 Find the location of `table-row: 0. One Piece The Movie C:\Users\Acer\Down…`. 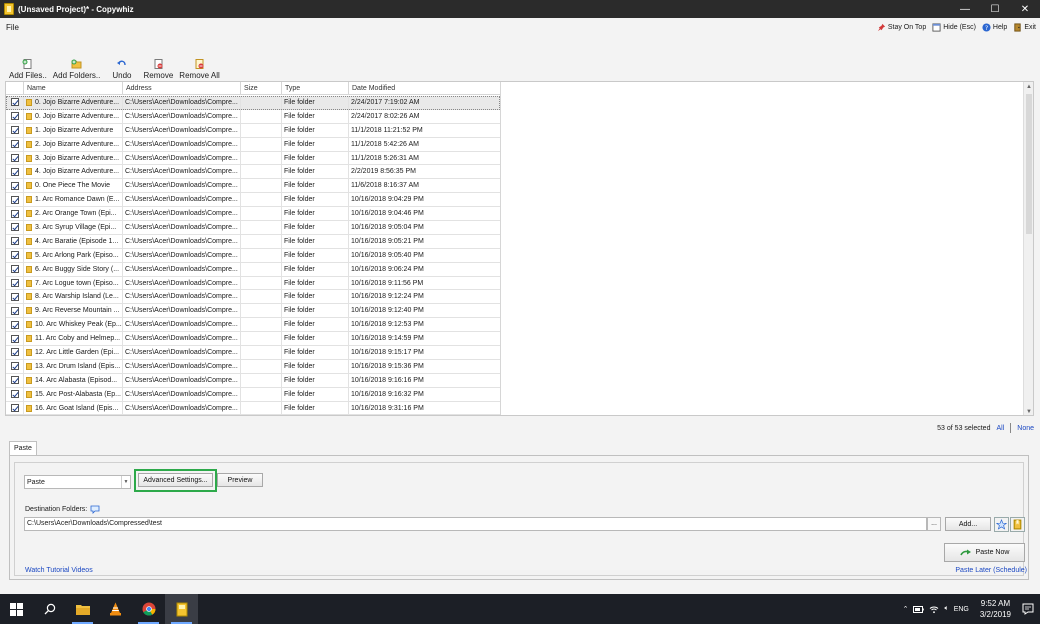

table-row: 0. One Piece The Movie C:\Users\Acer\Down… is located at coordinates (253, 186).